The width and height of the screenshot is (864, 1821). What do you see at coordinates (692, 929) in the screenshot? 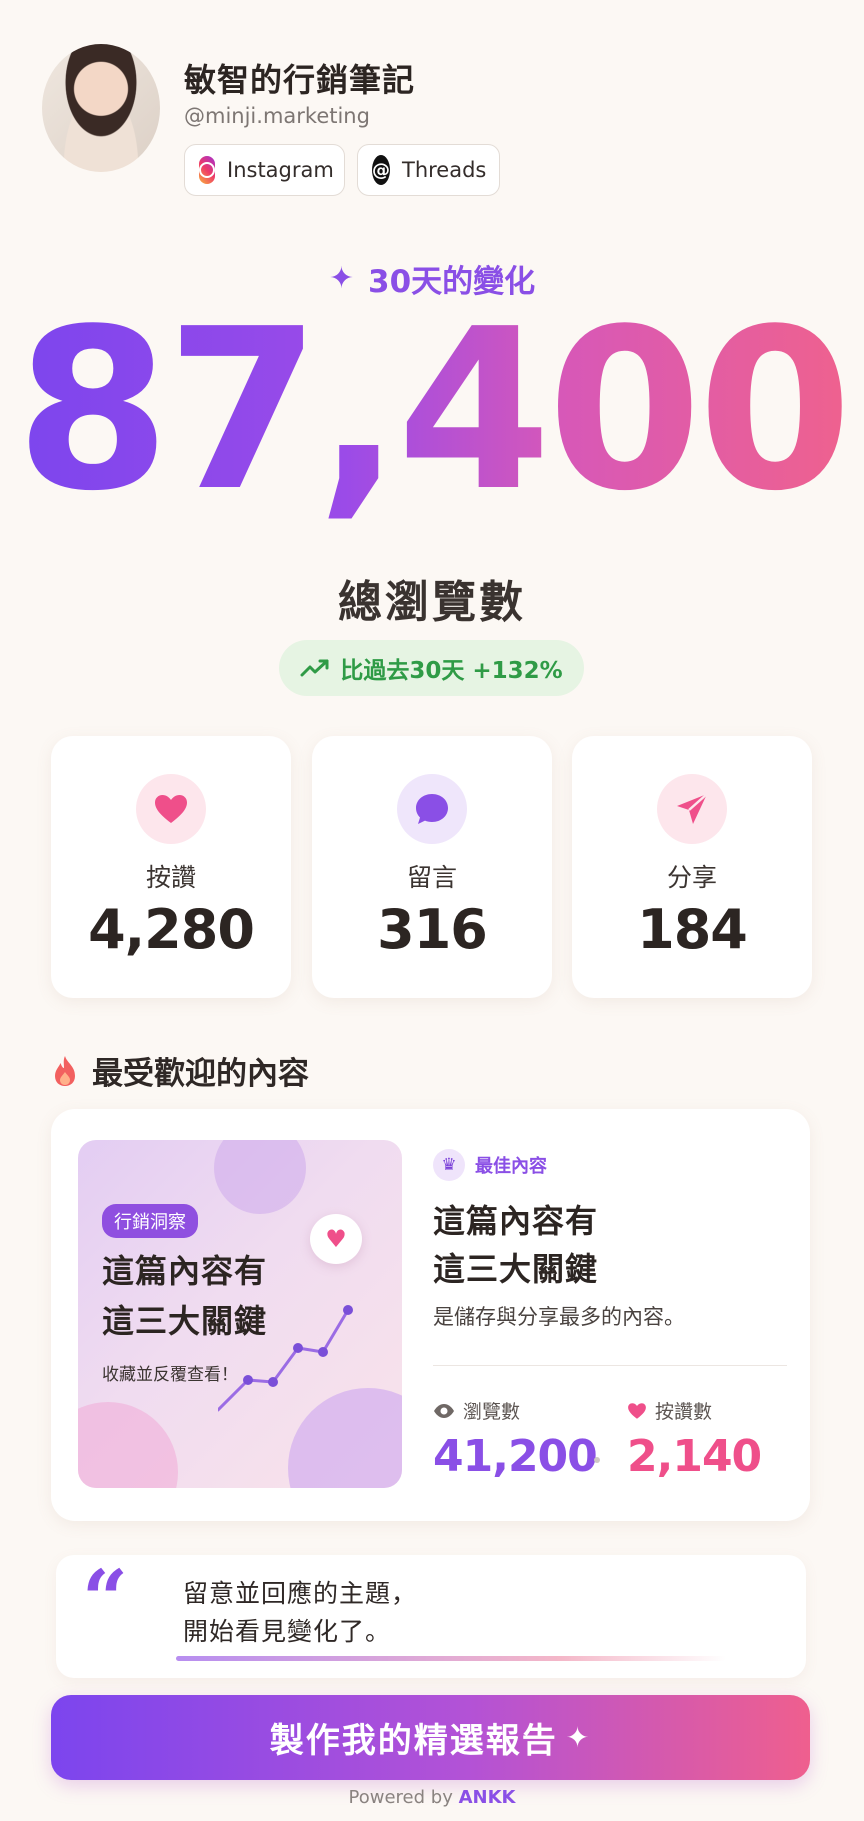
I see `stat-value: 184` at bounding box center [692, 929].